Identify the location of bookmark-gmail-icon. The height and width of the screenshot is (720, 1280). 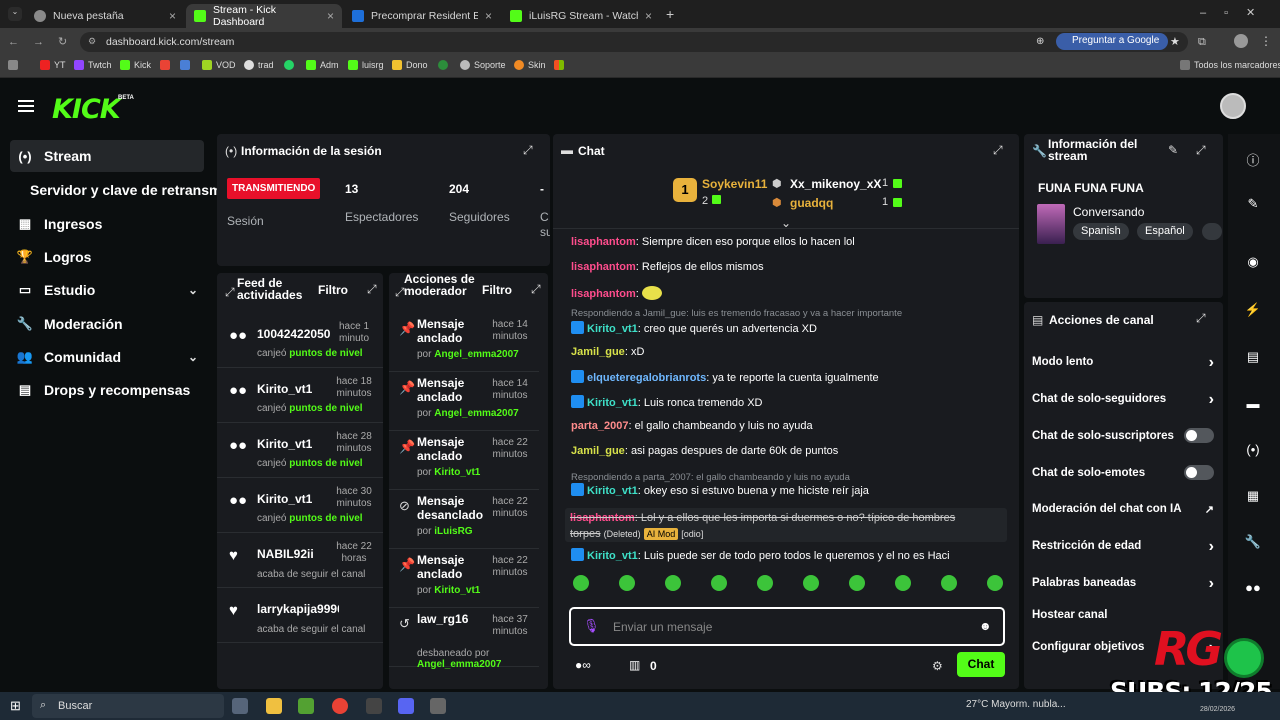
(165, 65).